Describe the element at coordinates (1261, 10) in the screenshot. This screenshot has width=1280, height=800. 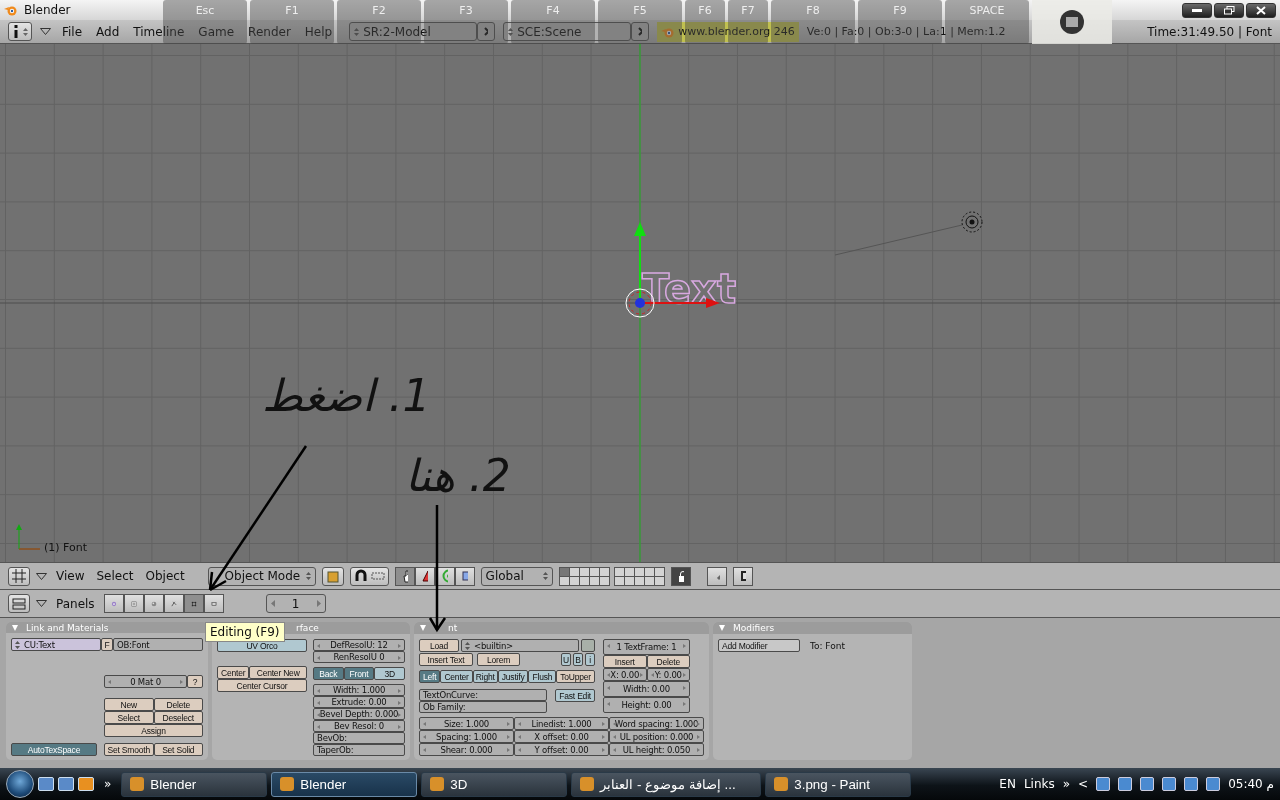
I see `close-button` at that location.